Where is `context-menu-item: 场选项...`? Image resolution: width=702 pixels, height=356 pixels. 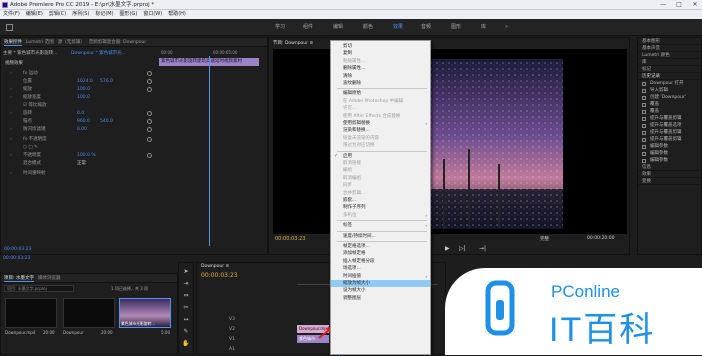 context-menu-item: 场选项... is located at coordinates (380, 268).